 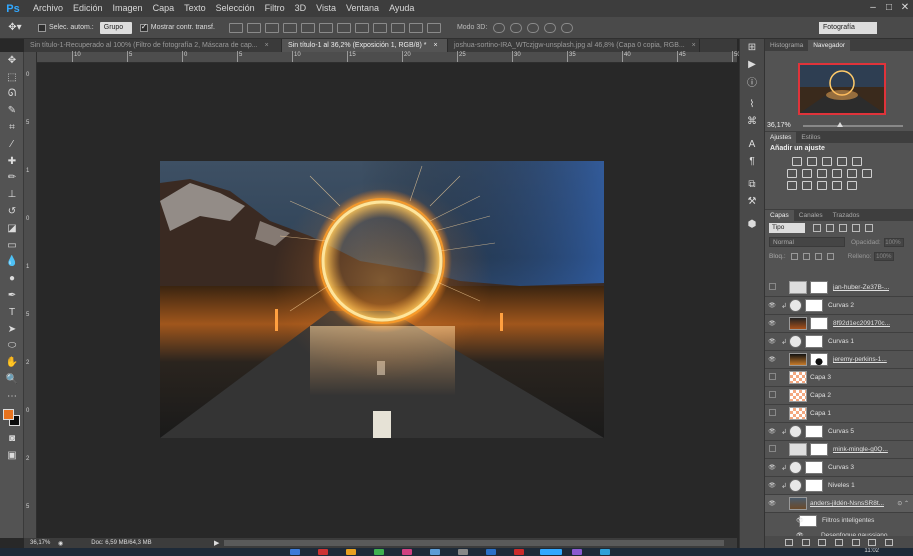 What do you see at coordinates (781, 137) in the screenshot?
I see `tab-ajustes: Ajustes` at bounding box center [781, 137].